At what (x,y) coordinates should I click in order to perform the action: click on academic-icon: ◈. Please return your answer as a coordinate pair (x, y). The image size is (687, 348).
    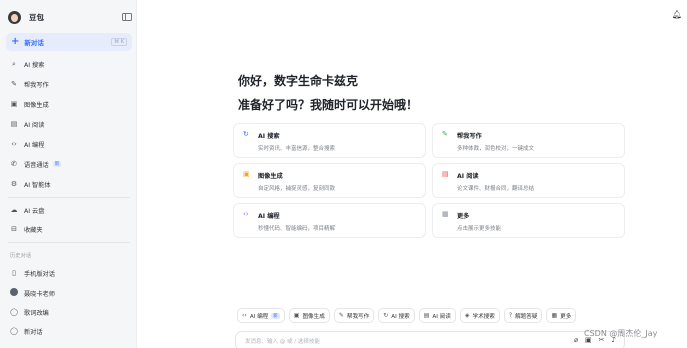
    Looking at the image, I should click on (467, 315).